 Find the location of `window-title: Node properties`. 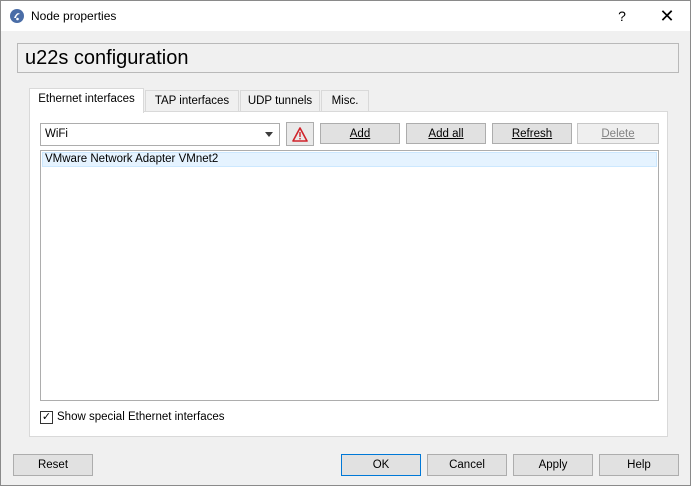

window-title: Node properties is located at coordinates (74, 16).